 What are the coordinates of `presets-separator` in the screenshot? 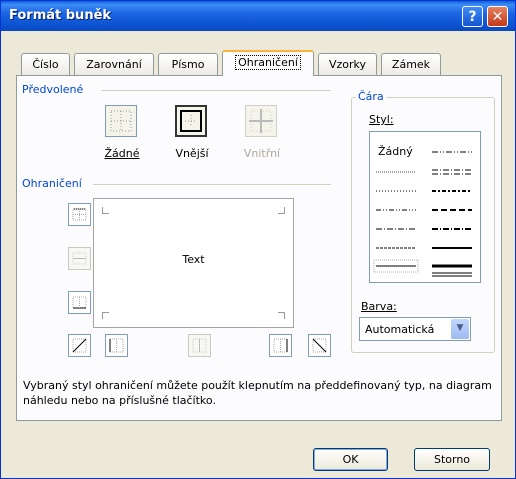 It's located at (216, 90).